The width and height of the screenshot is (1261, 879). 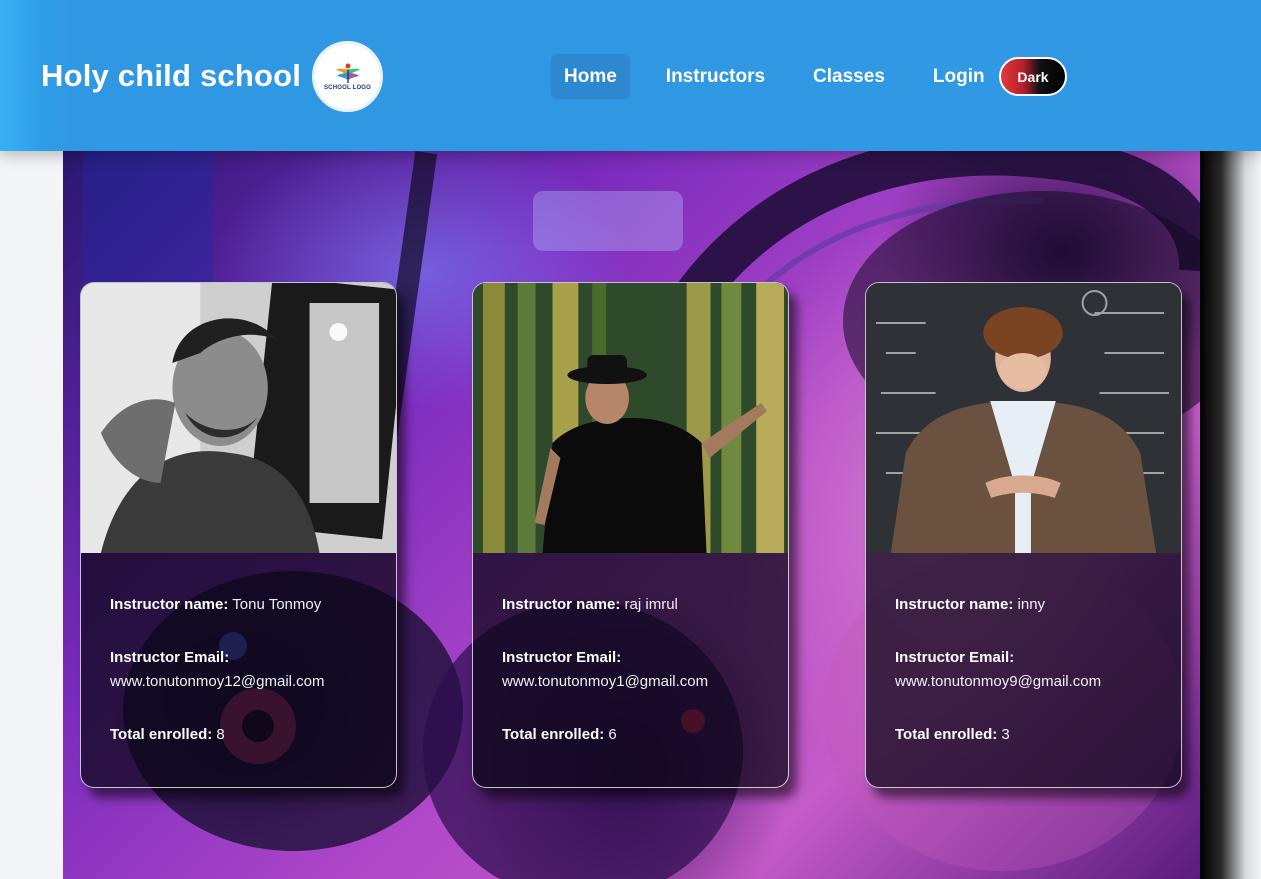 What do you see at coordinates (217, 681) in the screenshot?
I see `instructor-email: www.tonutonmoy12@gmail.com` at bounding box center [217, 681].